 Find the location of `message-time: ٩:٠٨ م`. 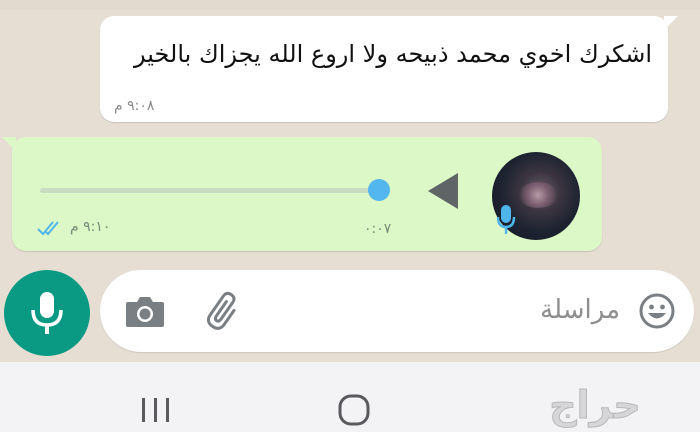

message-time: ٩:٠٨ م is located at coordinates (134, 106).